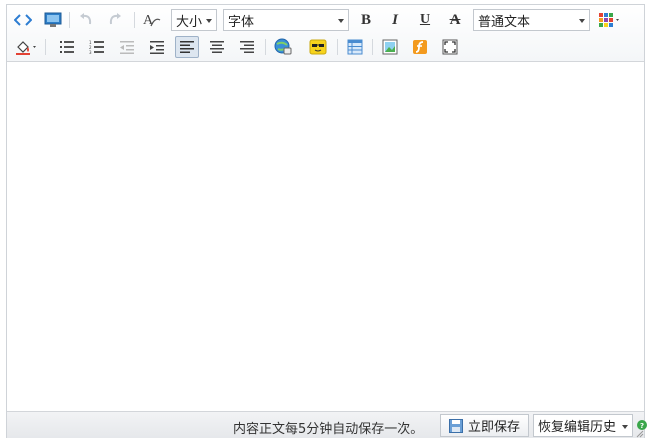 Image resolution: width=651 pixels, height=440 pixels. Describe the element at coordinates (456, 425) in the screenshot. I see `save-icon` at that location.